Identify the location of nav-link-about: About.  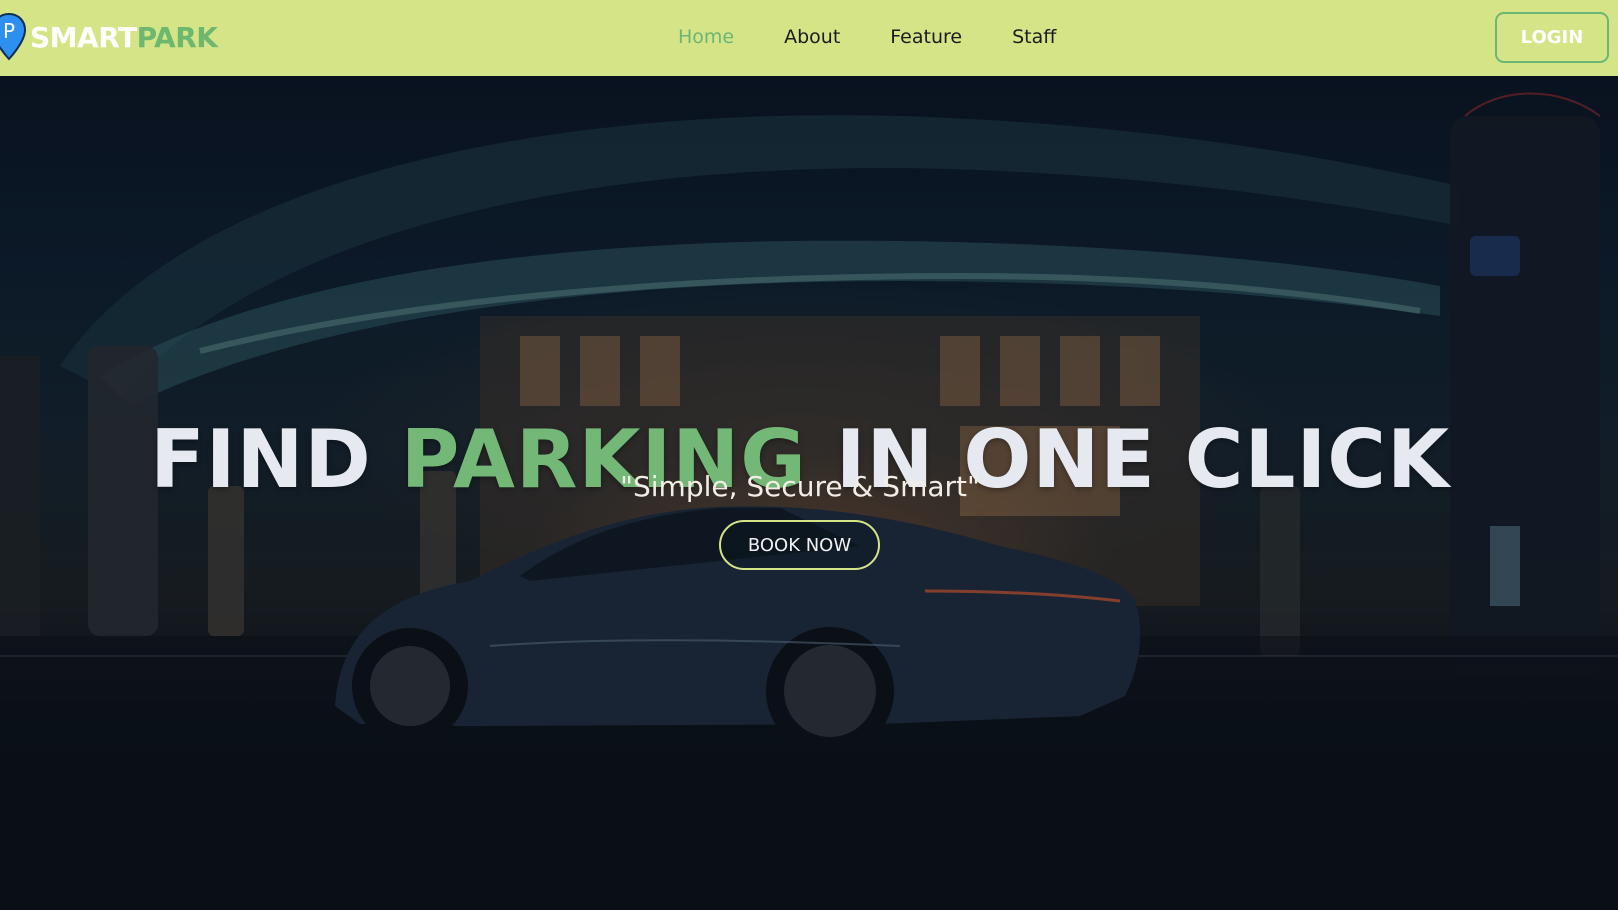
(812, 37).